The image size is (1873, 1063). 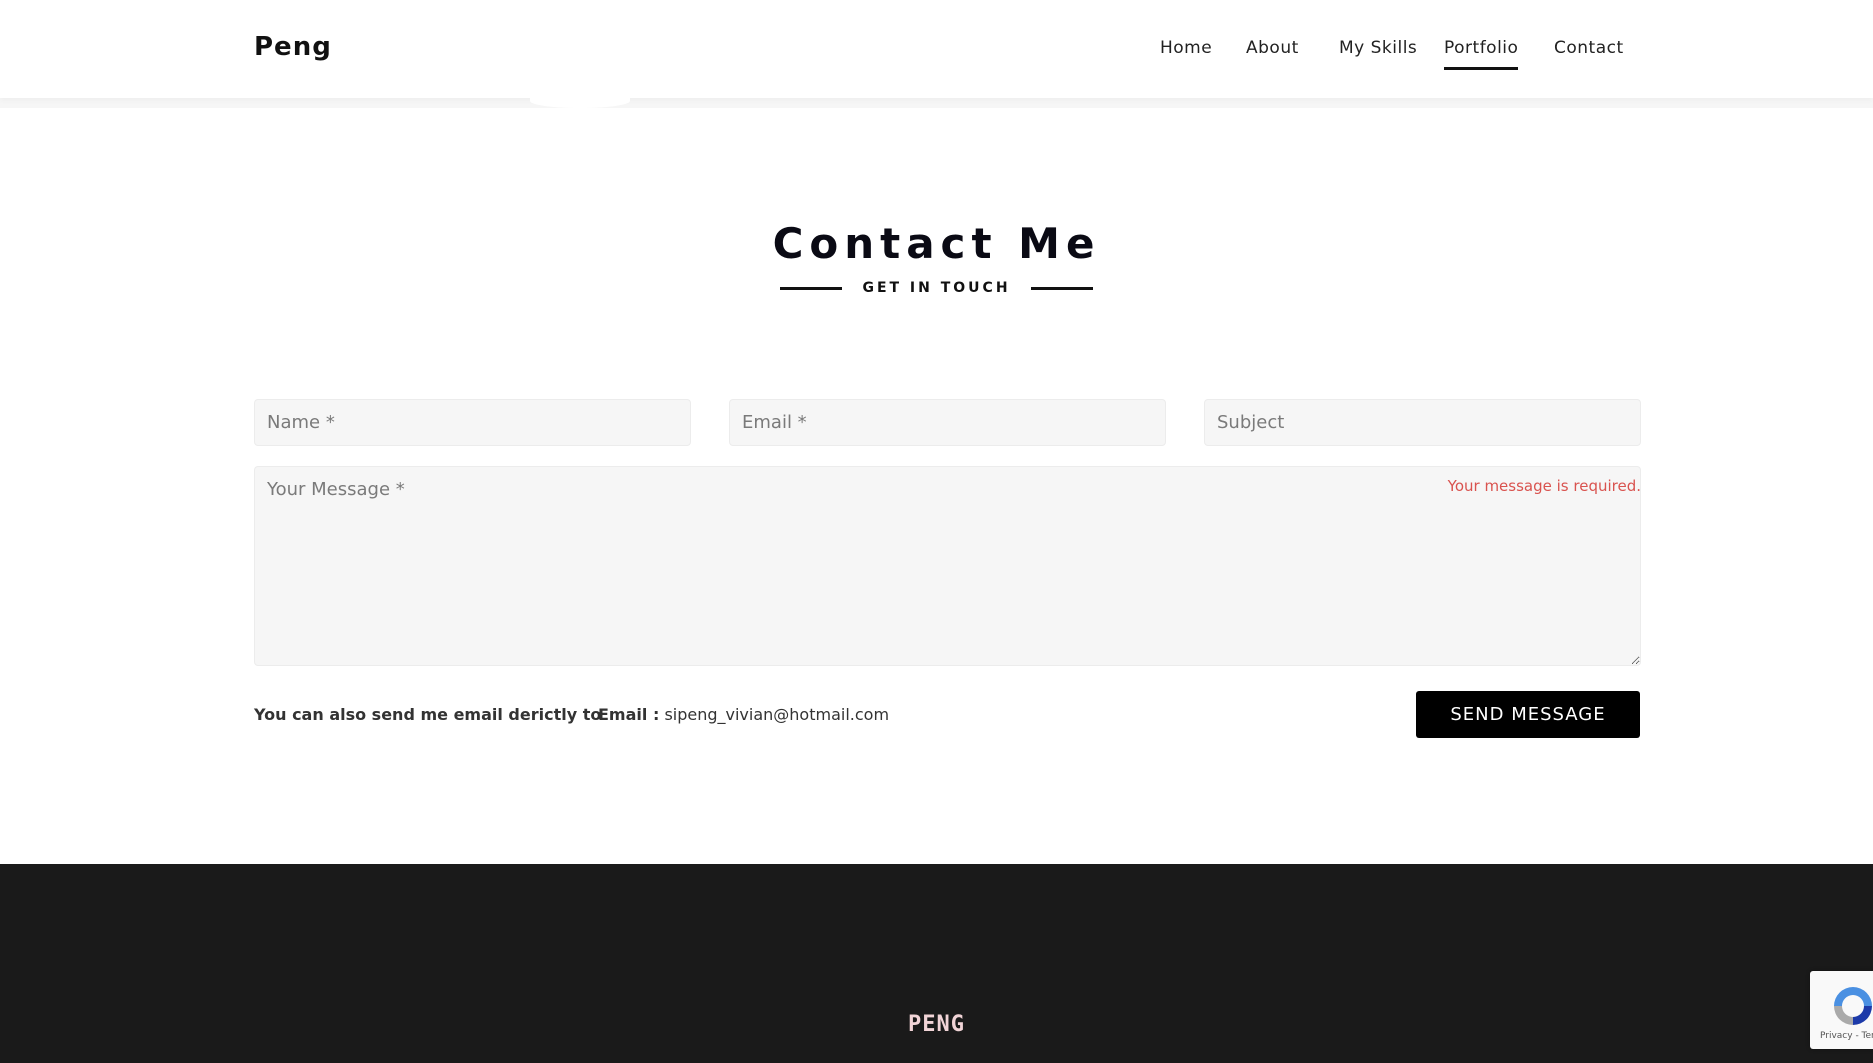 What do you see at coordinates (811, 288) in the screenshot?
I see `subtitle-line-left` at bounding box center [811, 288].